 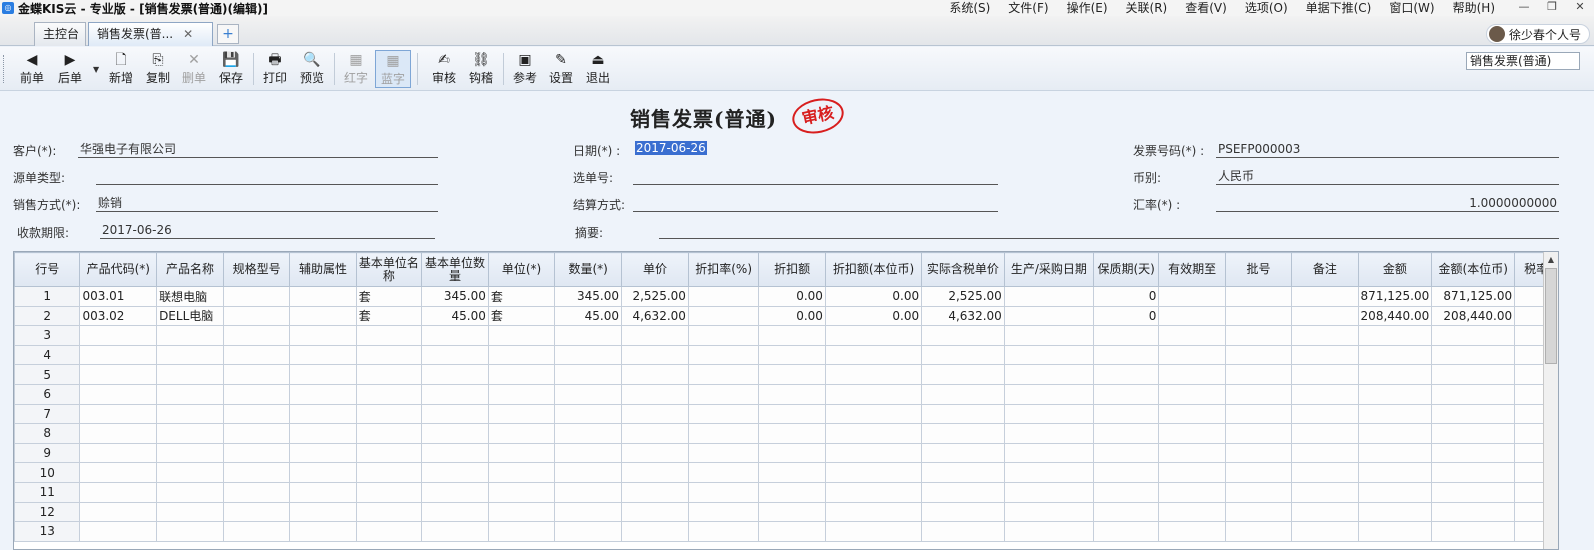 What do you see at coordinates (1325, 269) in the screenshot?
I see `column-header: 备注` at bounding box center [1325, 269].